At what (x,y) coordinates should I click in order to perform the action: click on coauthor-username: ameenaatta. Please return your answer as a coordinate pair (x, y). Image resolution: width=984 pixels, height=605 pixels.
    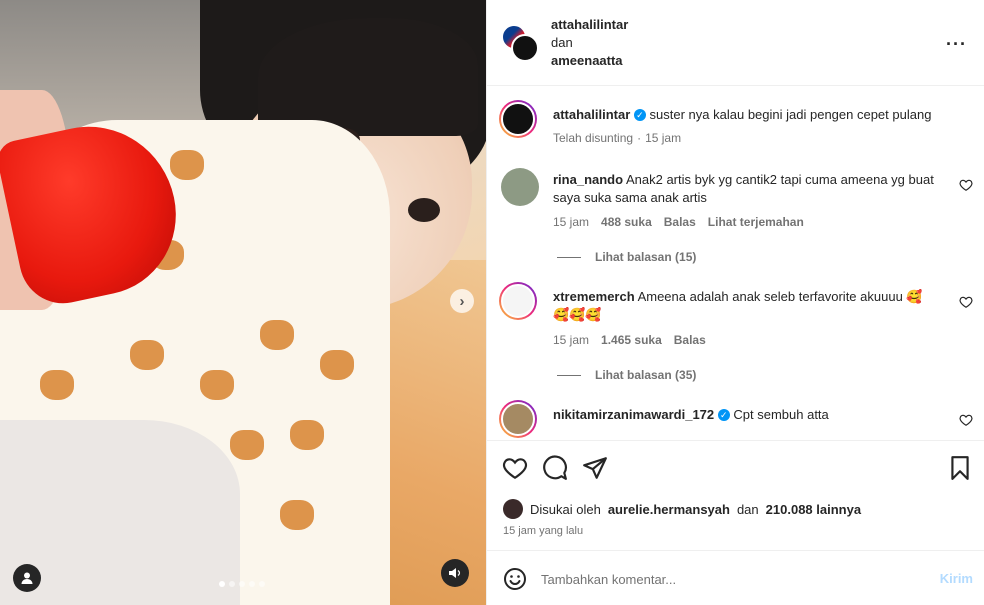
    Looking at the image, I should click on (587, 60).